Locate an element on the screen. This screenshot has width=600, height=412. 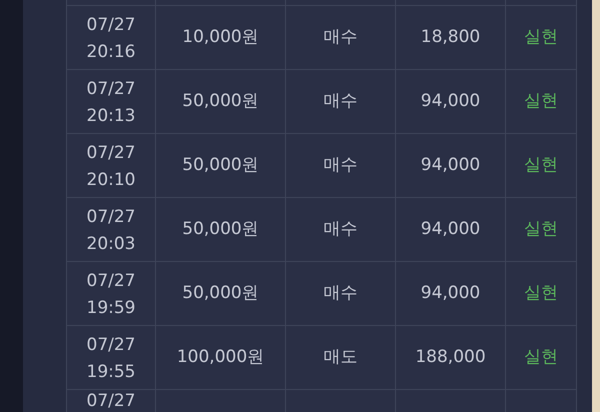
trade-time: 19:59 is located at coordinates (111, 308).